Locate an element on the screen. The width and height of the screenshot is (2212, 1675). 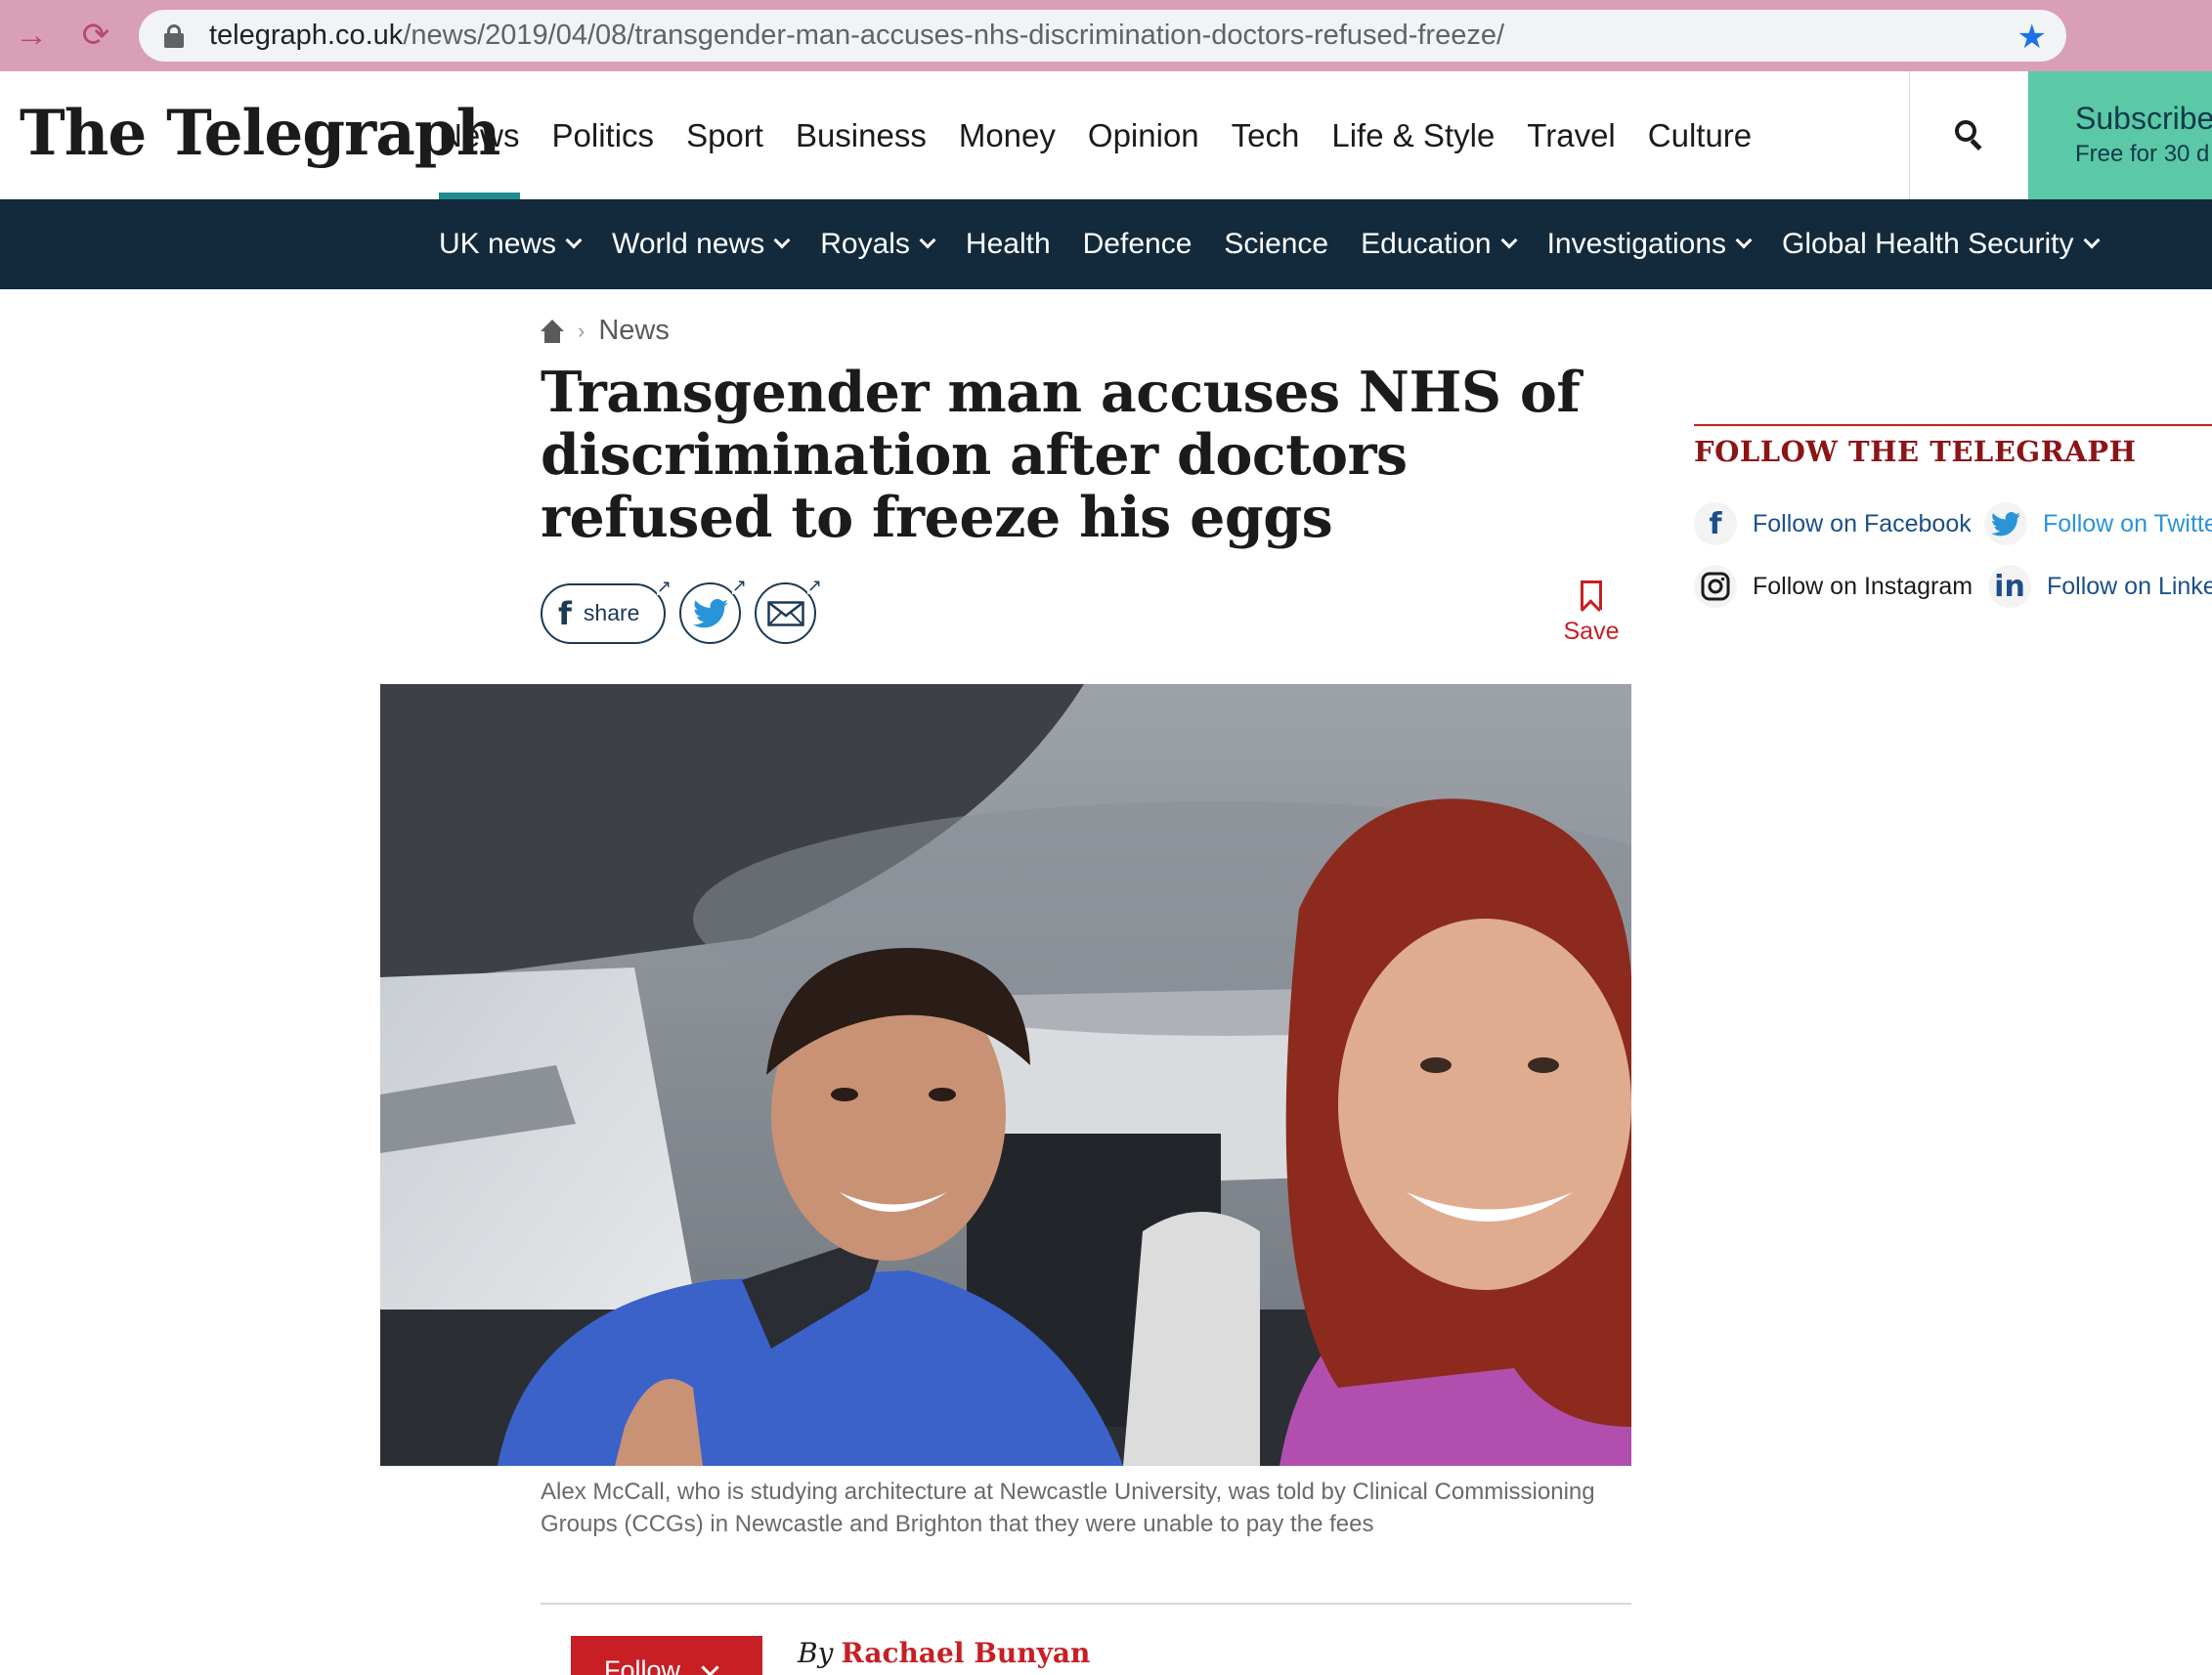
subnav-item-global-health-security: Global Health Security is located at coordinates (1941, 245).